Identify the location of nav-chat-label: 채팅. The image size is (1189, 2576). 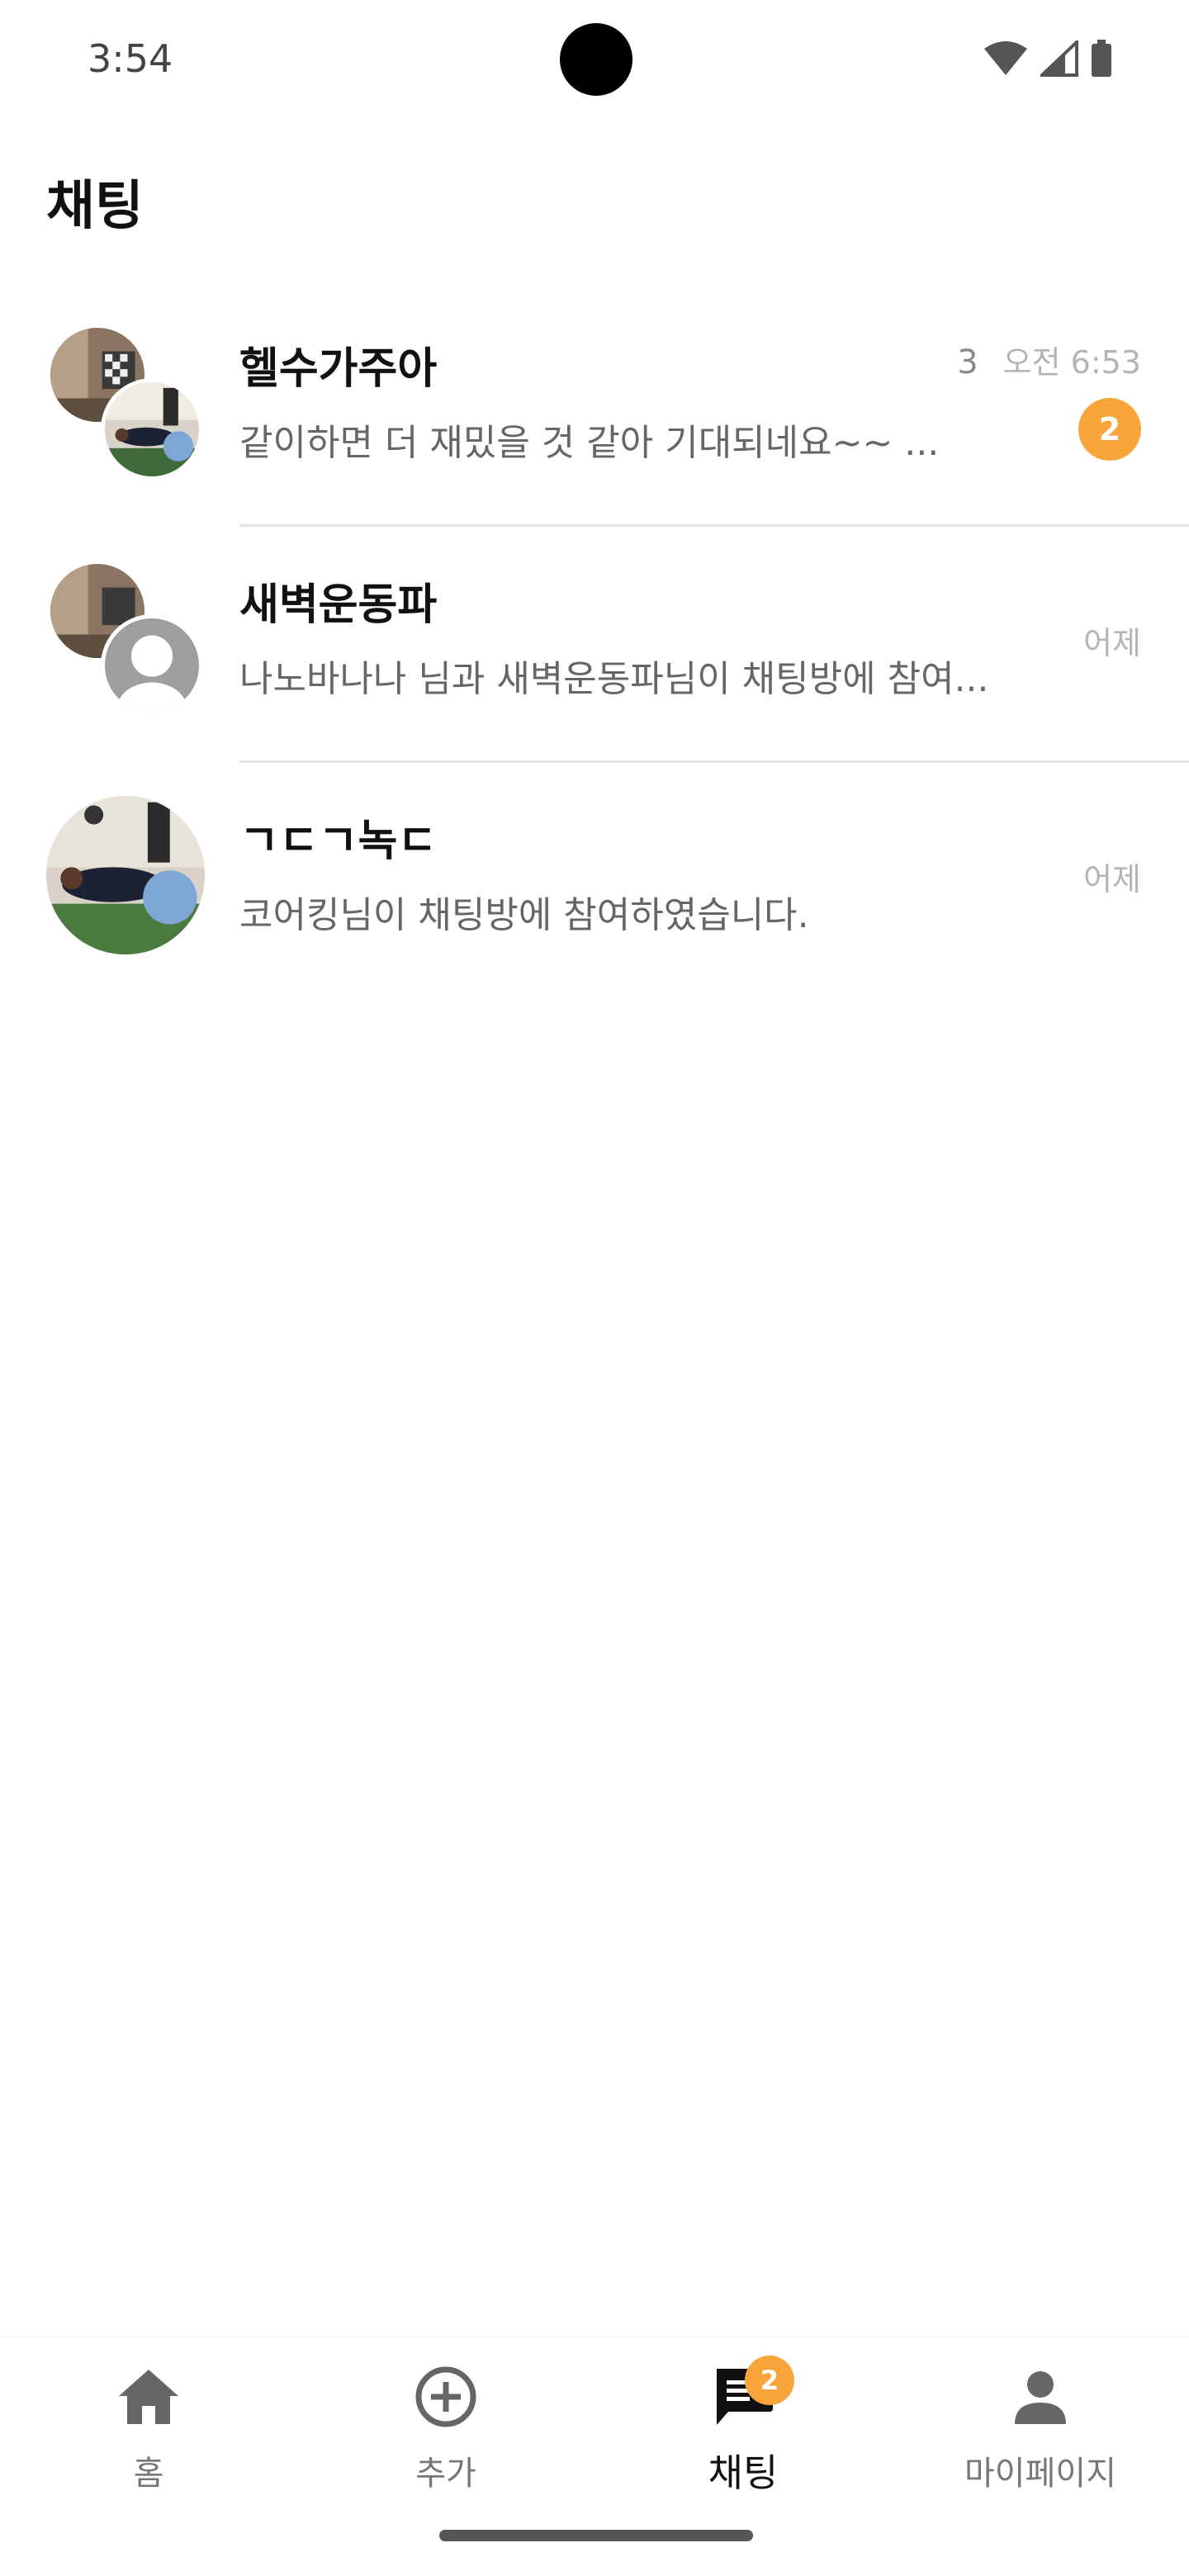
(743, 2473).